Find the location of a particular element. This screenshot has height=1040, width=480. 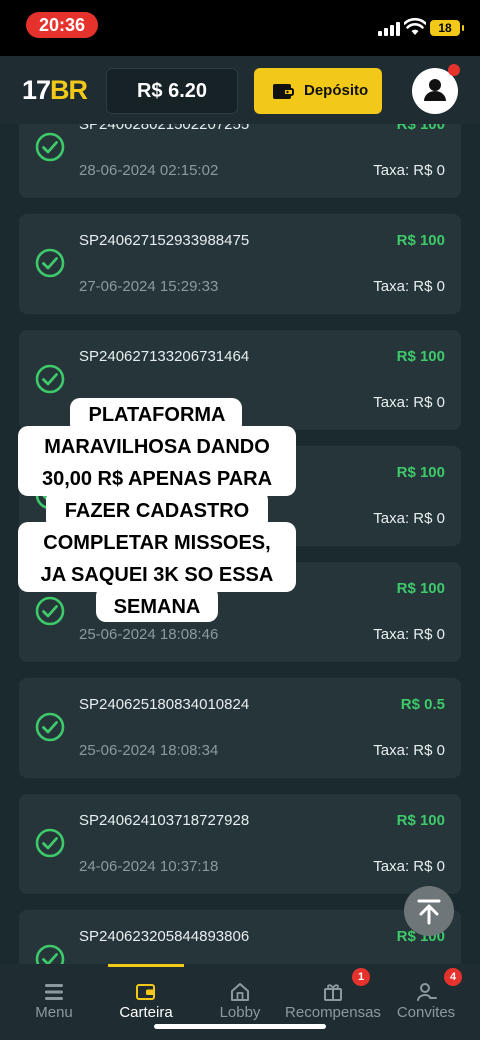

transaction-card: SP240623205844893806 R$ 100 is located at coordinates (240, 937).